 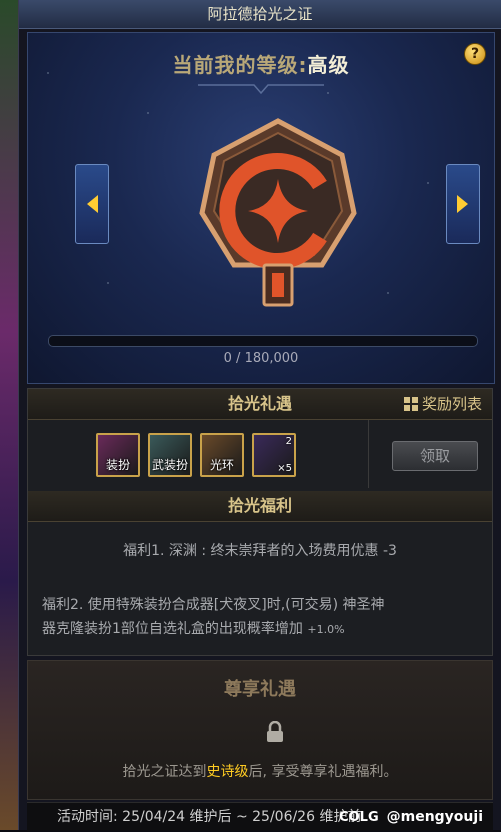 I want to click on gift-title: 拾光礼遇, so click(x=259, y=403).